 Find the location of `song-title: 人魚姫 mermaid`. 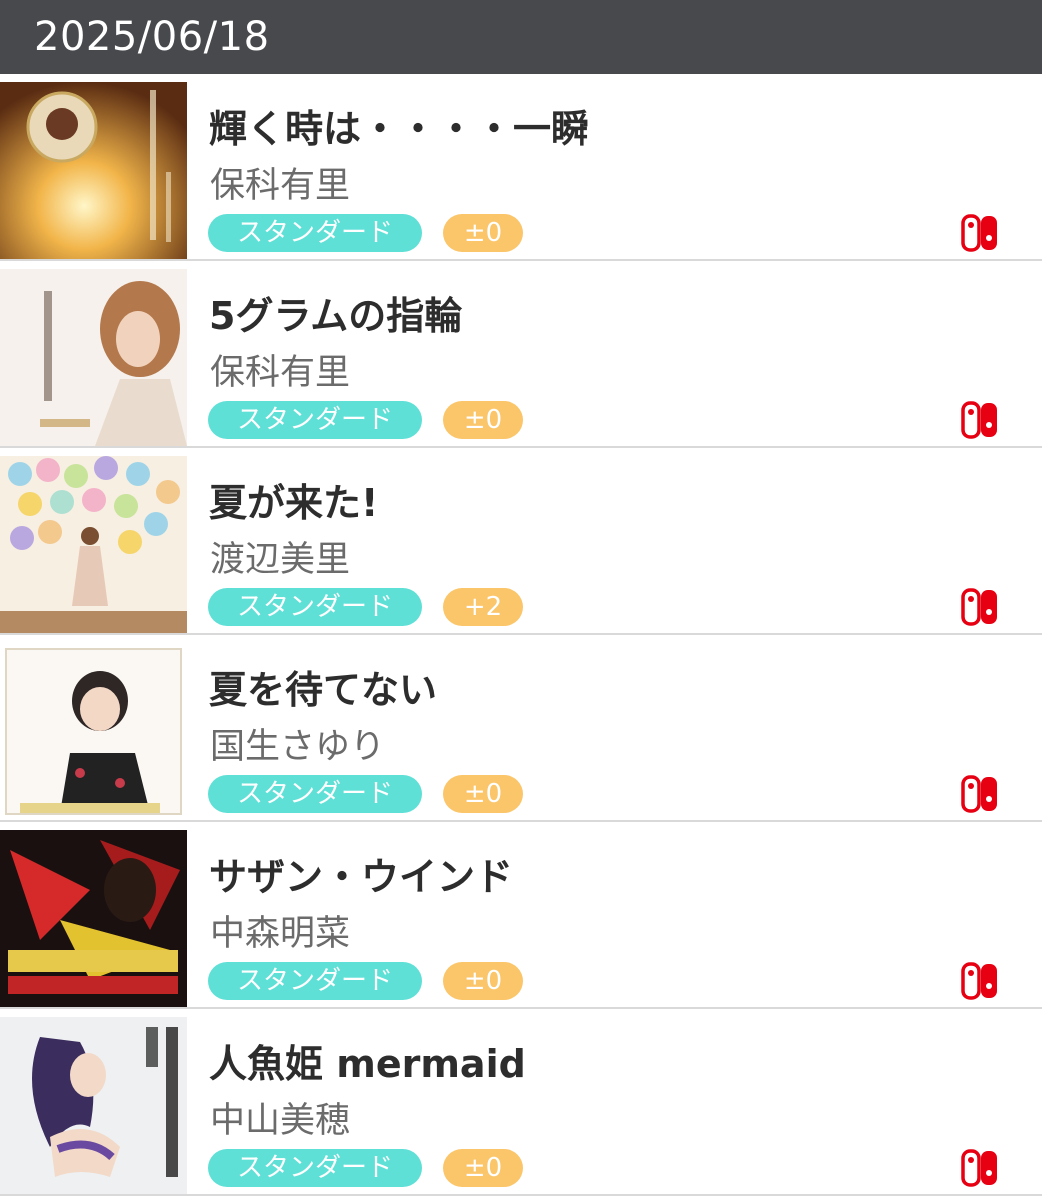

song-title: 人魚姫 mermaid is located at coordinates (367, 1064).